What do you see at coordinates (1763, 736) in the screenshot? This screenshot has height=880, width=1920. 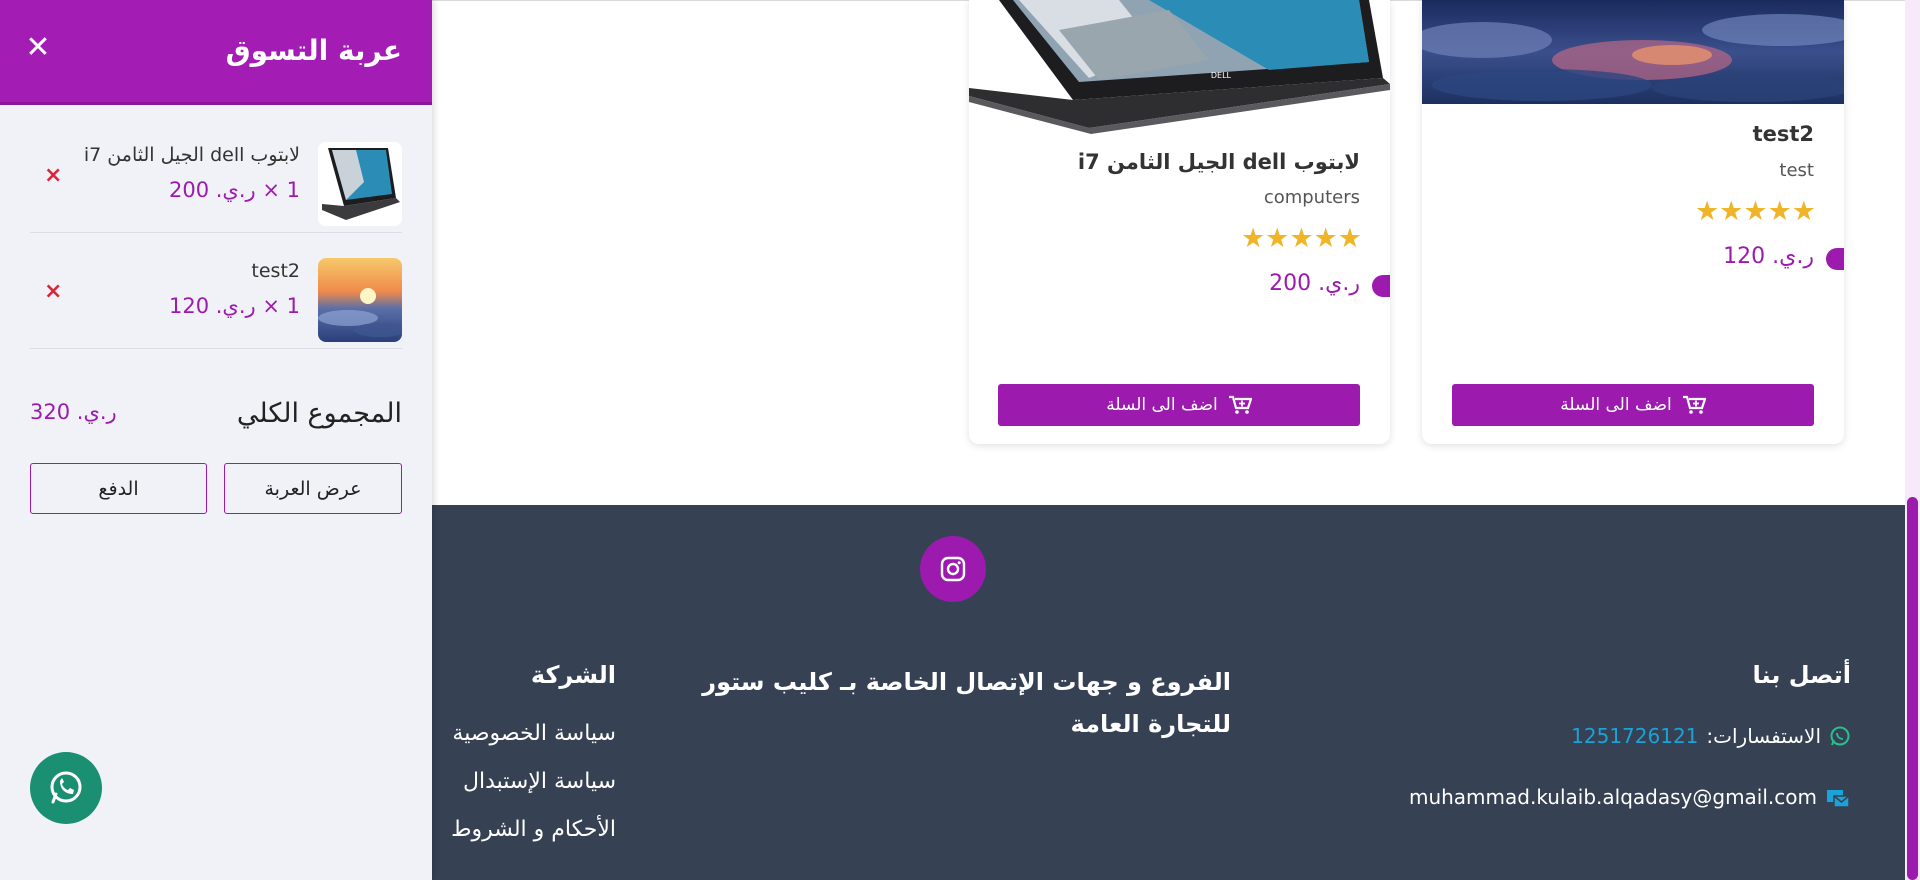 I see `phone-label: الاستفسارات:` at bounding box center [1763, 736].